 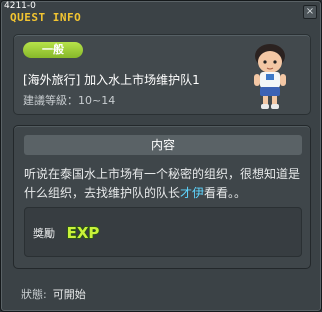 I want to click on exp-reward-icon: EXP, so click(x=83, y=232).